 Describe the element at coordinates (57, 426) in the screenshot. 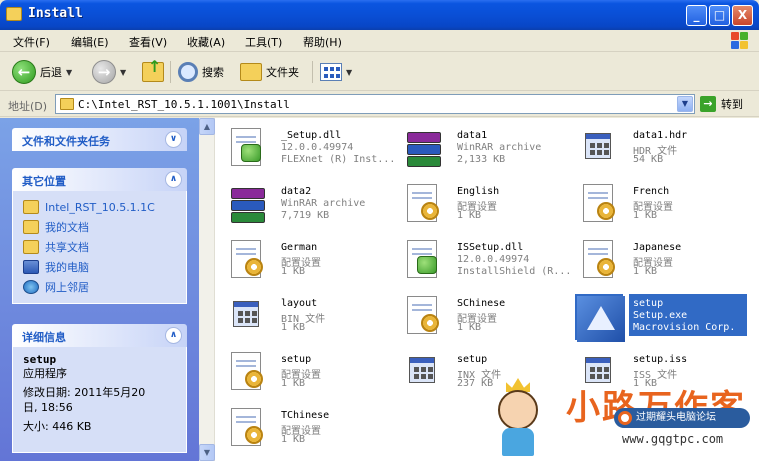

I see `detail-file-size: 大小: 446 KB` at that location.